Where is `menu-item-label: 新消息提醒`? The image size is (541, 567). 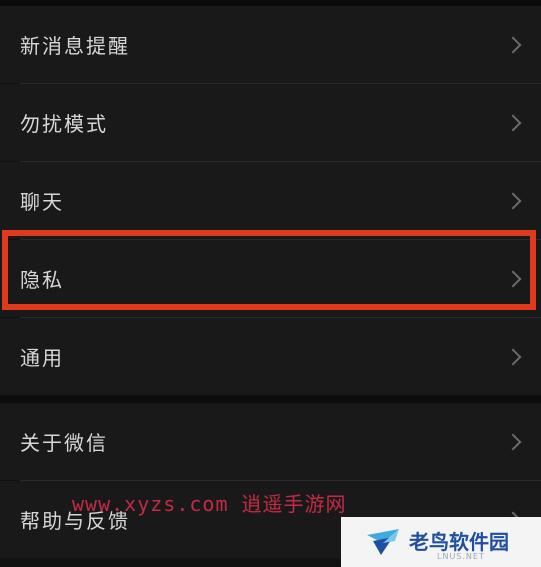
menu-item-label: 新消息提醒 is located at coordinates (75, 46).